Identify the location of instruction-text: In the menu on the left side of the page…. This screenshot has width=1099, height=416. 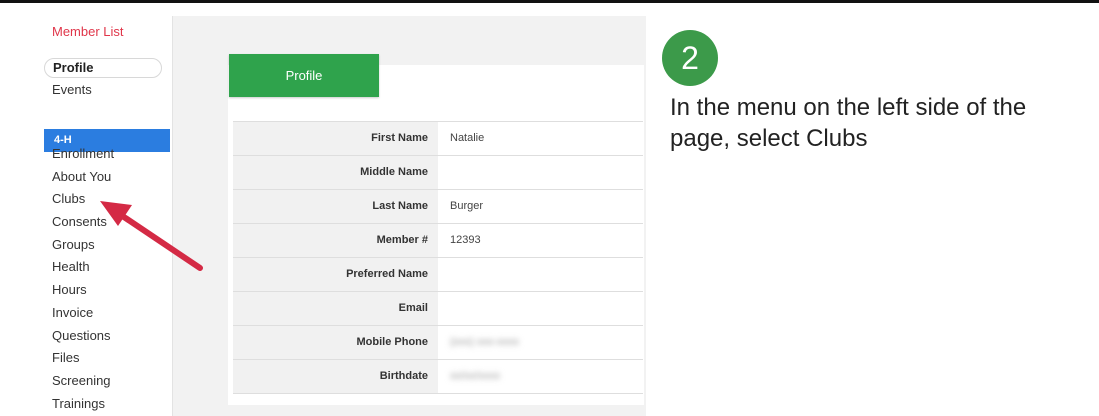
(848, 123).